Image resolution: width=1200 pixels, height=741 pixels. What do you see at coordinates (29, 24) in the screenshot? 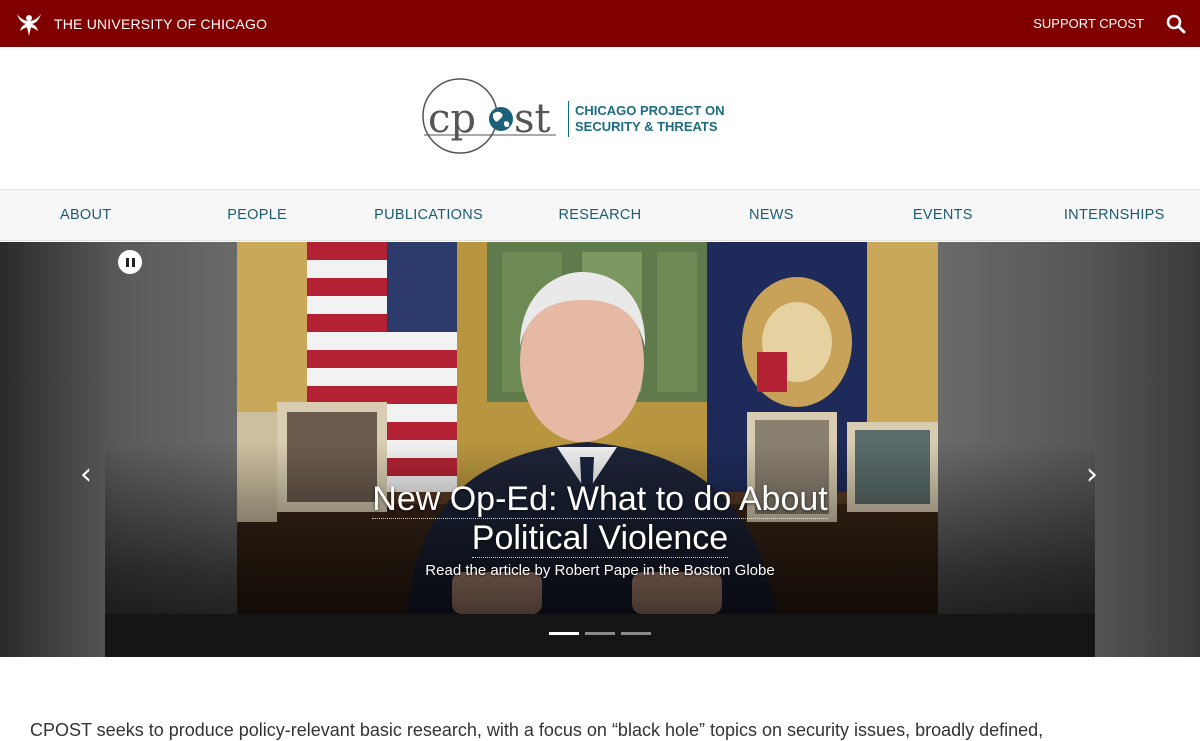
I see `phoenix-logo-icon` at bounding box center [29, 24].